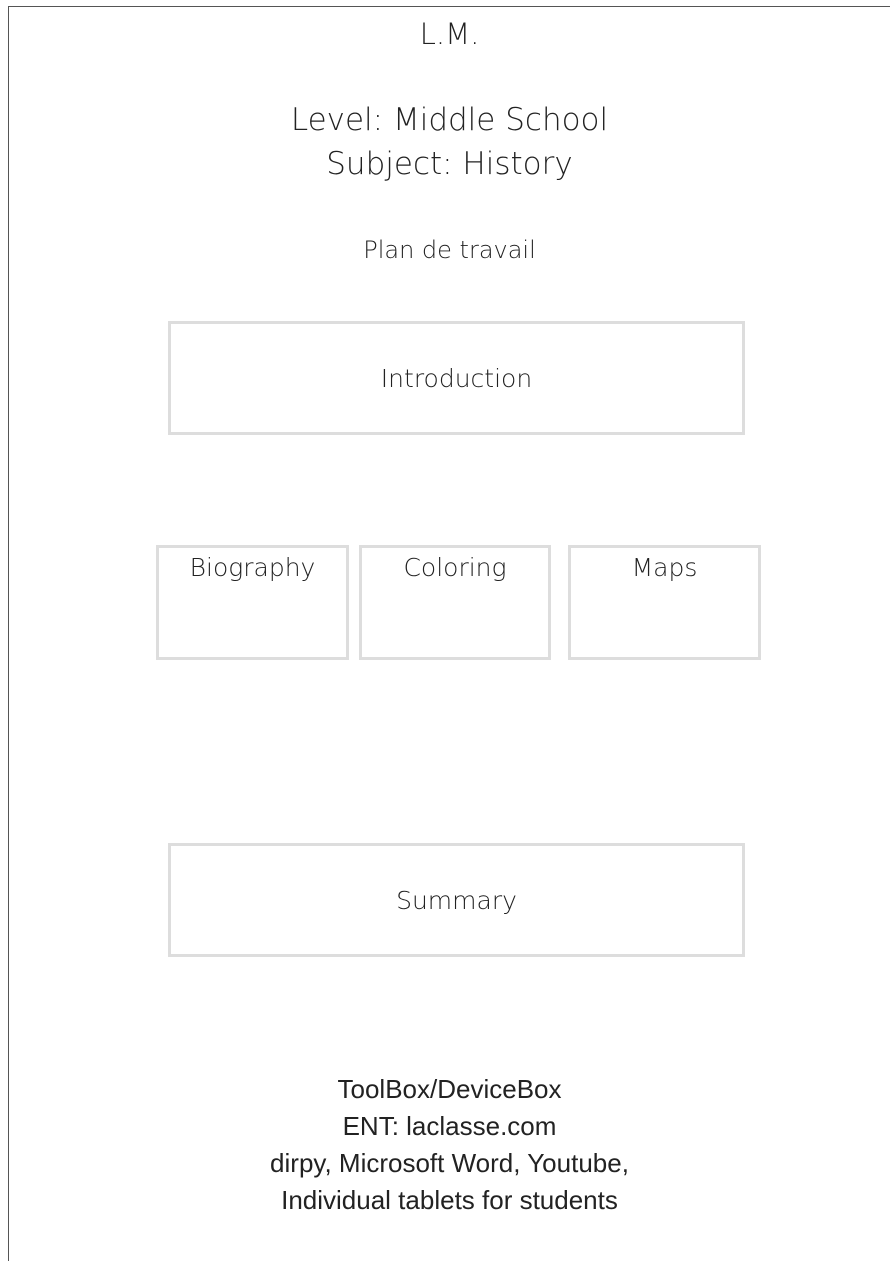 The width and height of the screenshot is (890, 1261). I want to click on summary-box: Summary, so click(456, 900).